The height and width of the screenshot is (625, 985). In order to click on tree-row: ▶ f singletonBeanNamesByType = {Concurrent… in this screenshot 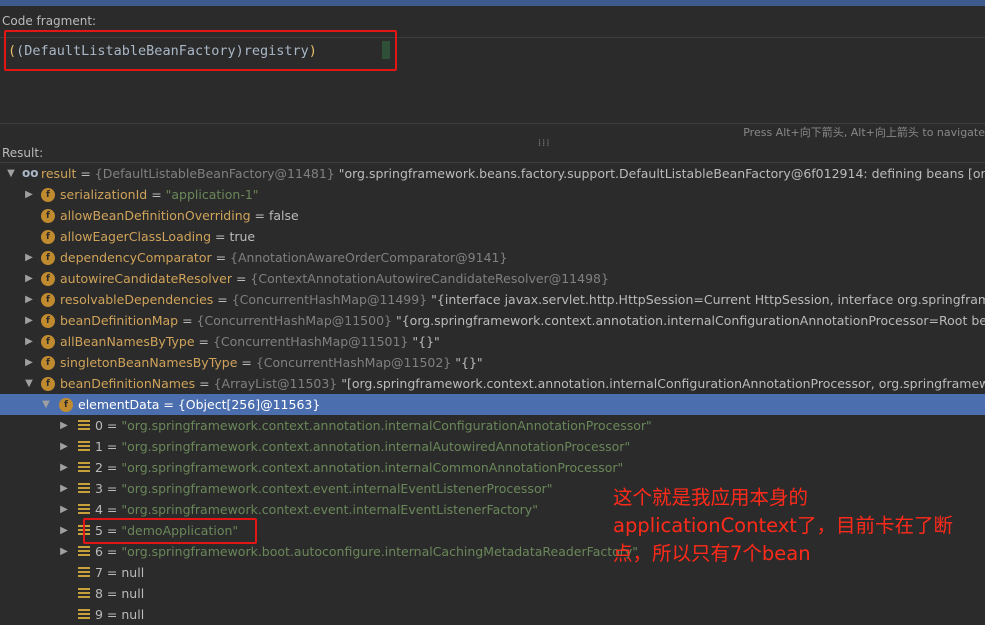, I will do `click(492, 362)`.